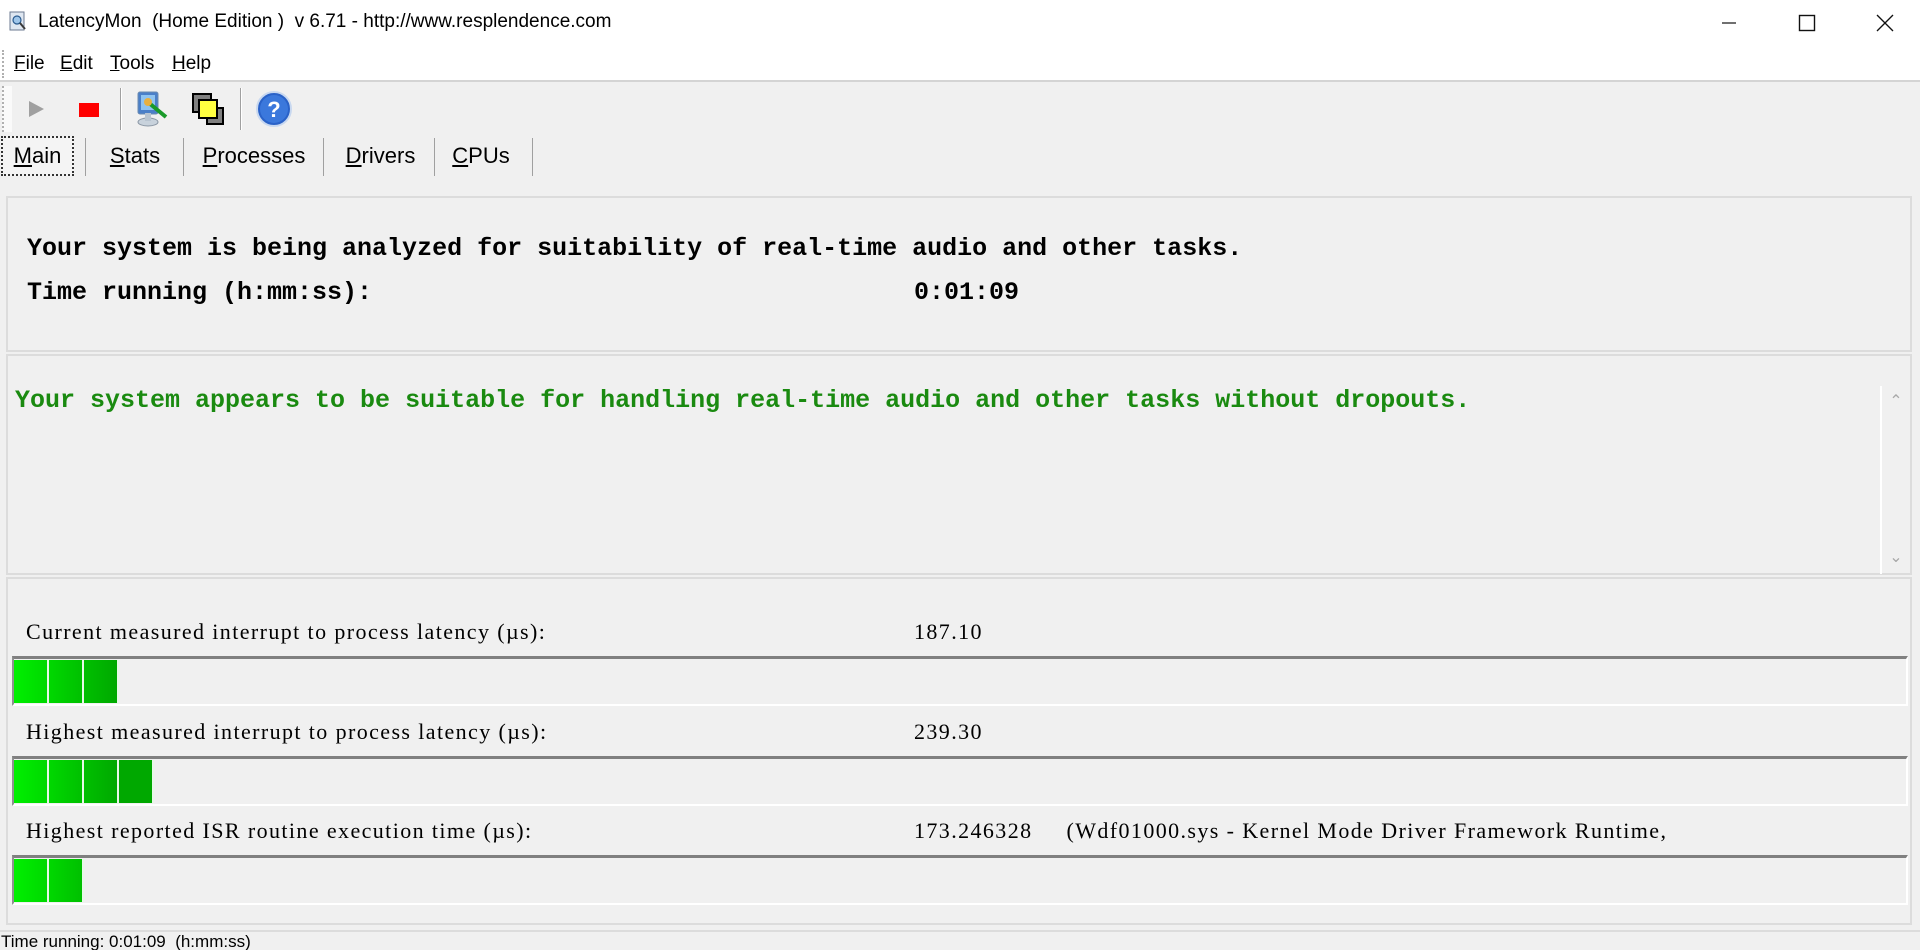 This screenshot has width=1920, height=950. What do you see at coordinates (489, 155) in the screenshot?
I see `tab-cpus-label: PUs` at bounding box center [489, 155].